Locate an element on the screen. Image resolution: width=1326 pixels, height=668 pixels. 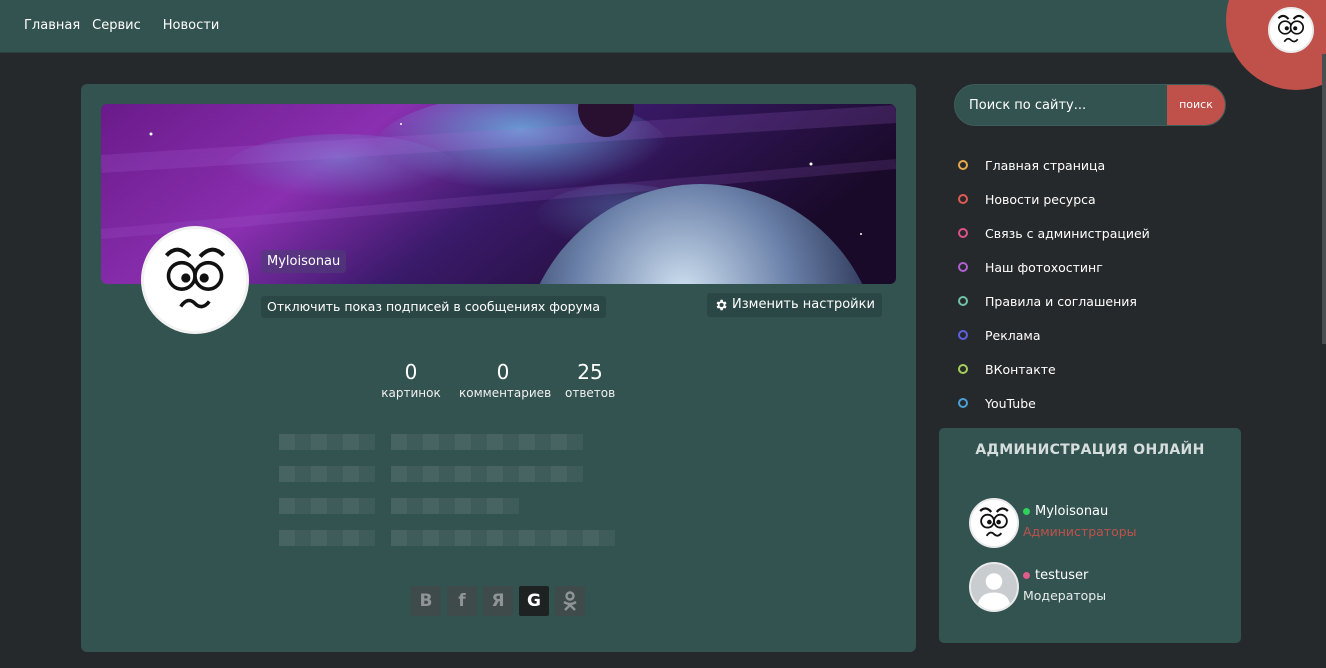
page-scrollbar is located at coordinates (1324, 199).